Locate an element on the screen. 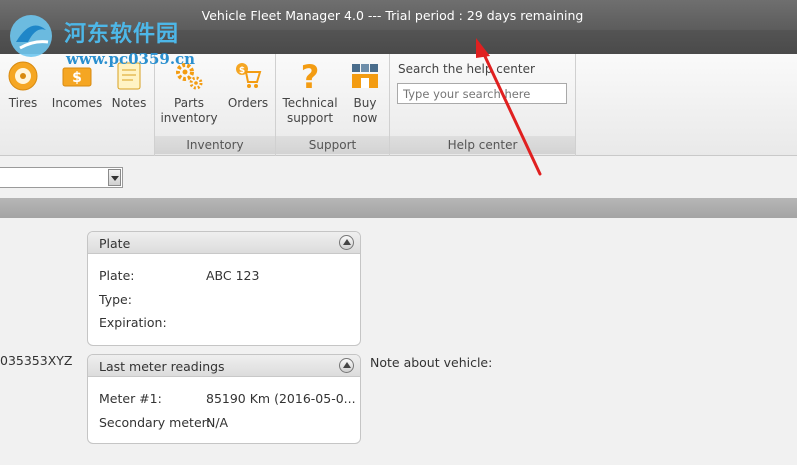 The height and width of the screenshot is (465, 797). meter-panel-header: Last meter readings is located at coordinates (224, 366).